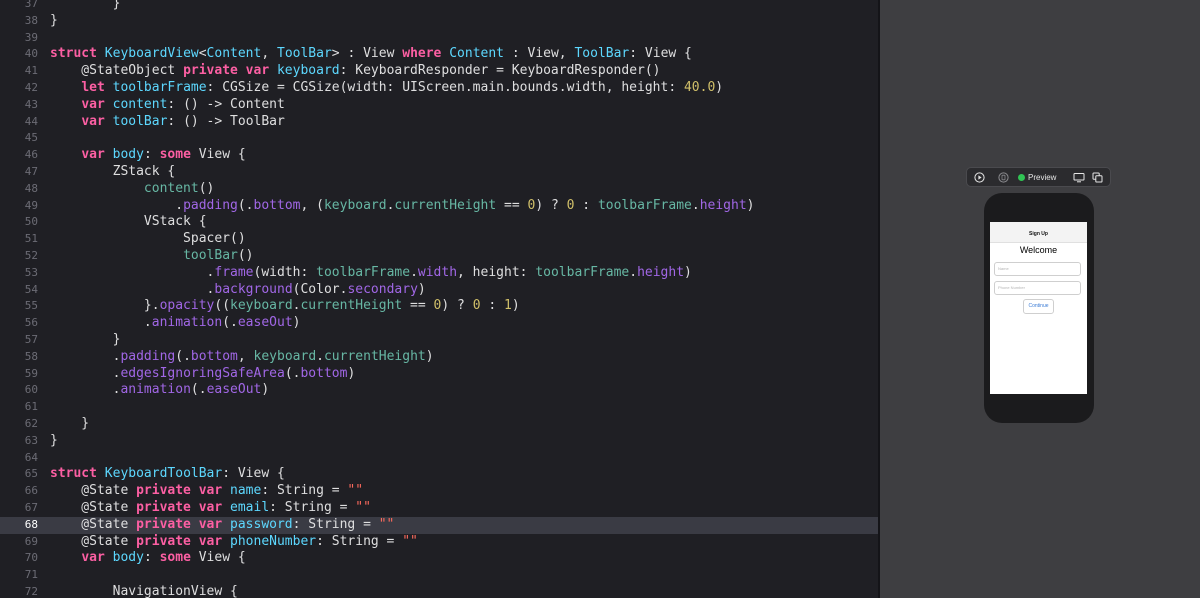 The image size is (1200, 598). I want to click on code-line: 51 Spacer(), so click(439, 239).